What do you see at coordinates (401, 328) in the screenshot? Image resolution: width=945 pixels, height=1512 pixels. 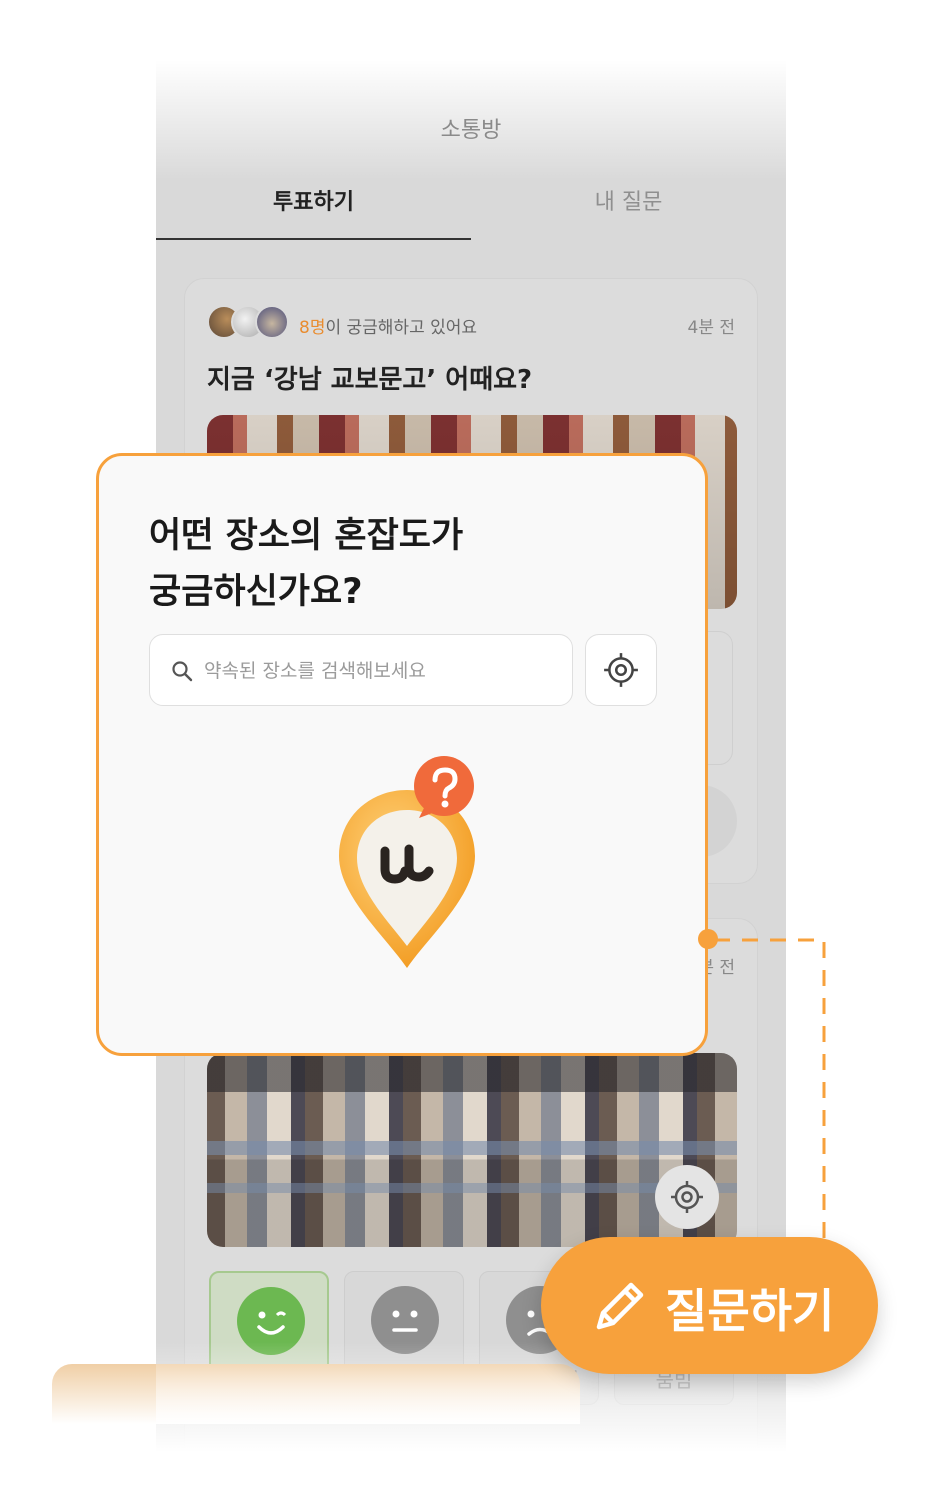 I see `curious-suffix: 이 궁금해하고 있어요` at bounding box center [401, 328].